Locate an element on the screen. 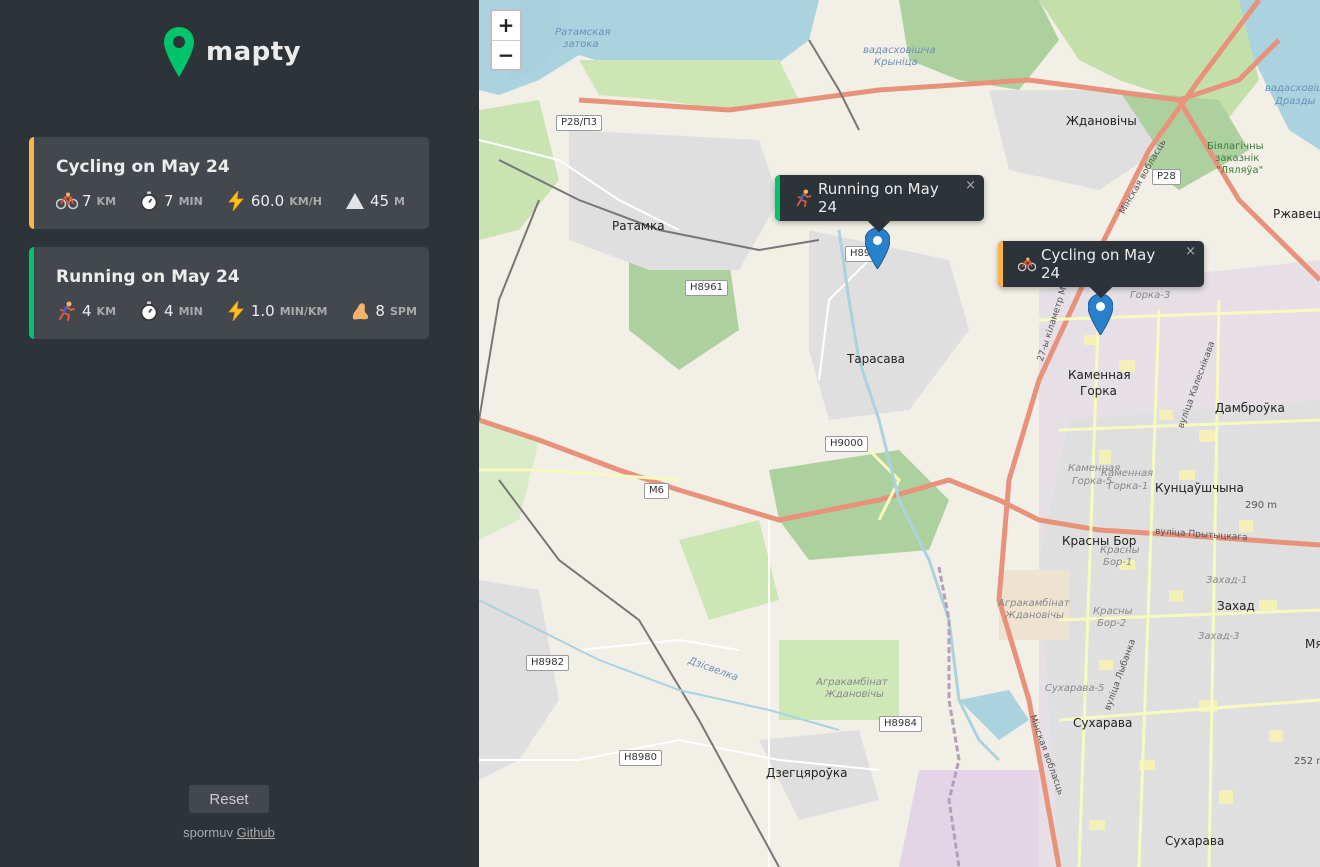 The image size is (1320, 867). workout-detail-pace: 1.0 min/km is located at coordinates (276, 311).